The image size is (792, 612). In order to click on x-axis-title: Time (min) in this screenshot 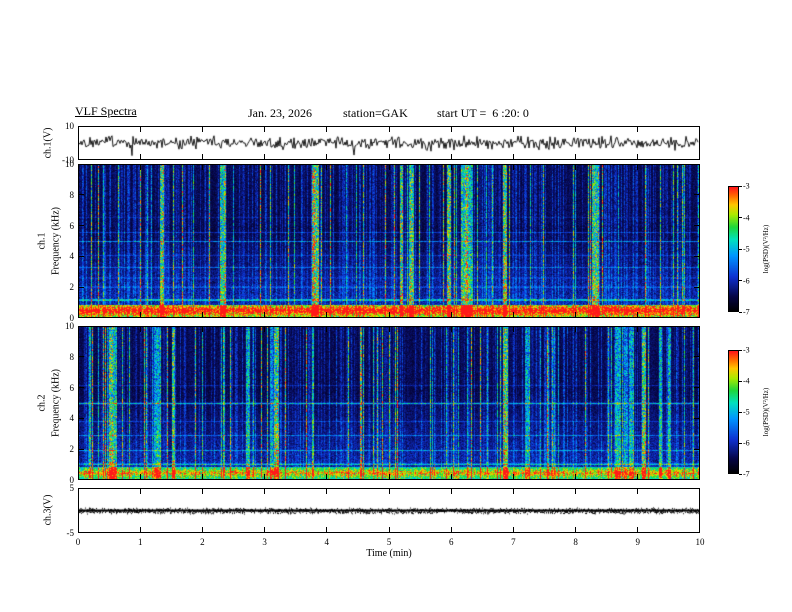, I will do `click(389, 553)`.